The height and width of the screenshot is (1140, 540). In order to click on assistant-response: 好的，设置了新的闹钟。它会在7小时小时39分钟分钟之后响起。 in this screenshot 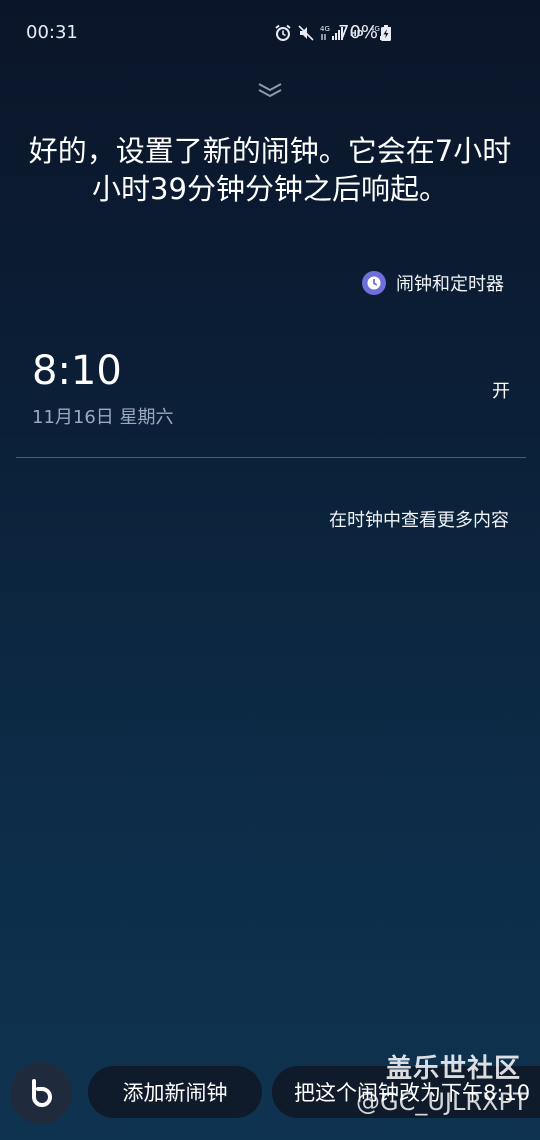, I will do `click(270, 170)`.